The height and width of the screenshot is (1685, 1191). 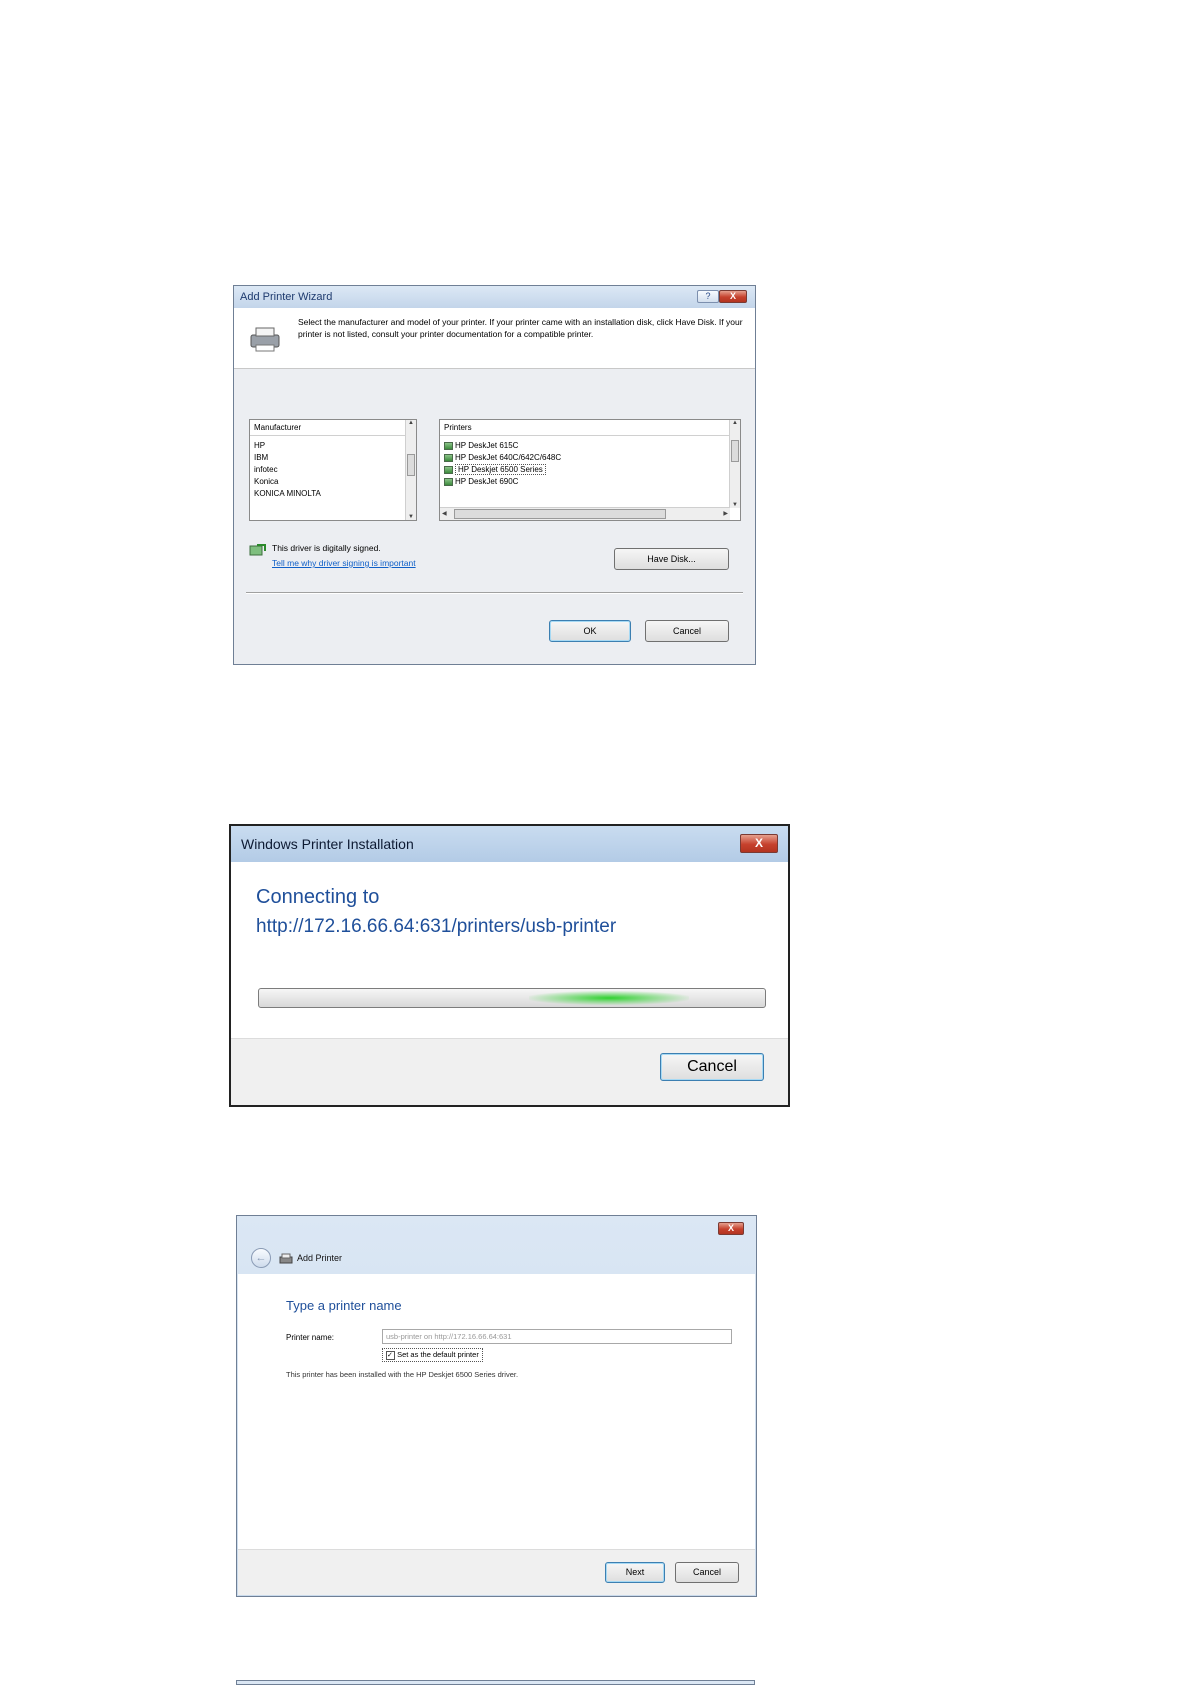 What do you see at coordinates (438, 1354) in the screenshot?
I see `default-printer-label: Set as the default printer` at bounding box center [438, 1354].